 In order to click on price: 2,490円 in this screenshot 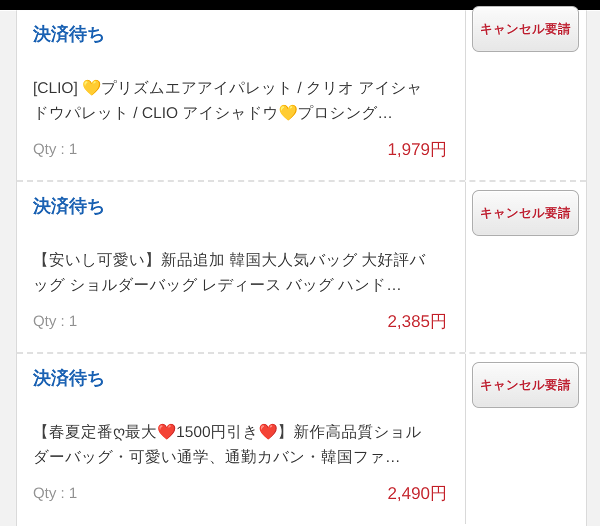, I will do `click(417, 494)`.